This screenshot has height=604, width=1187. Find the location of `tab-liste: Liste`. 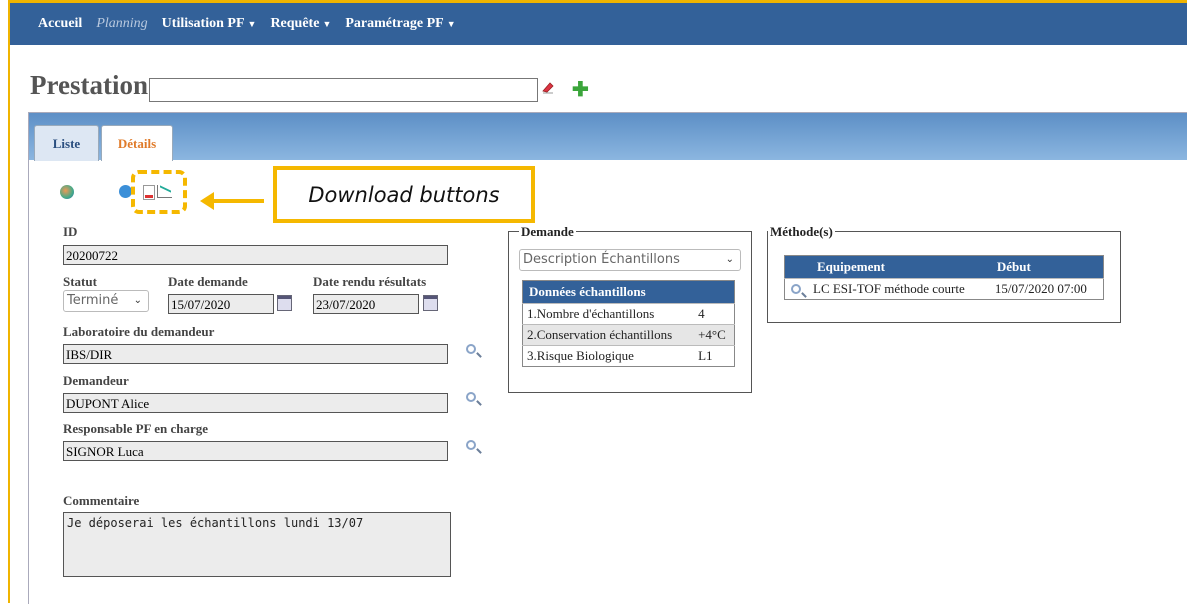

tab-liste: Liste is located at coordinates (66, 143).